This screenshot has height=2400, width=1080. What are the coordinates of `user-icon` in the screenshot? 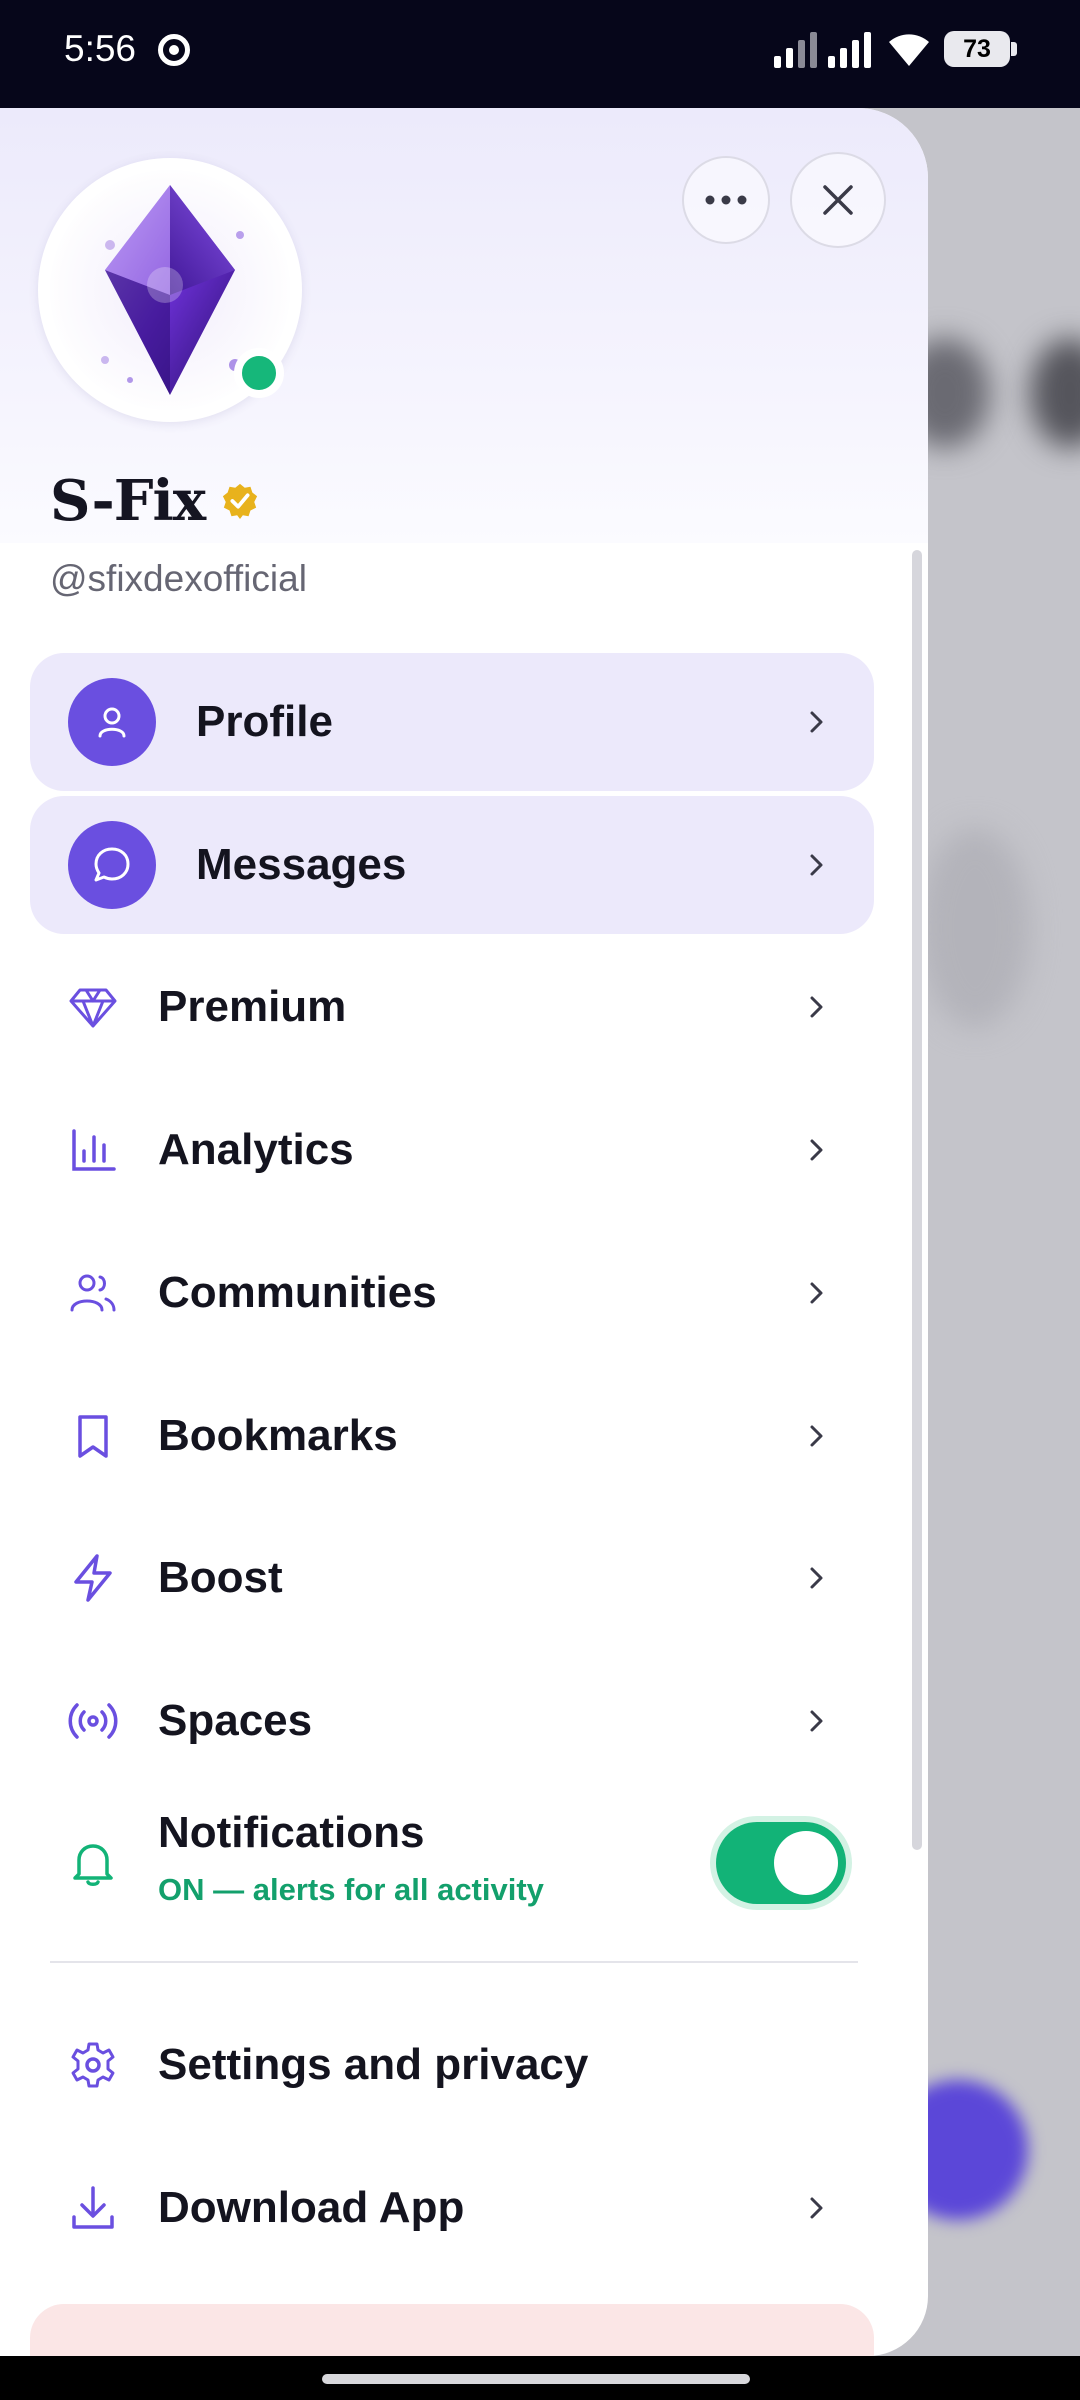 It's located at (112, 722).